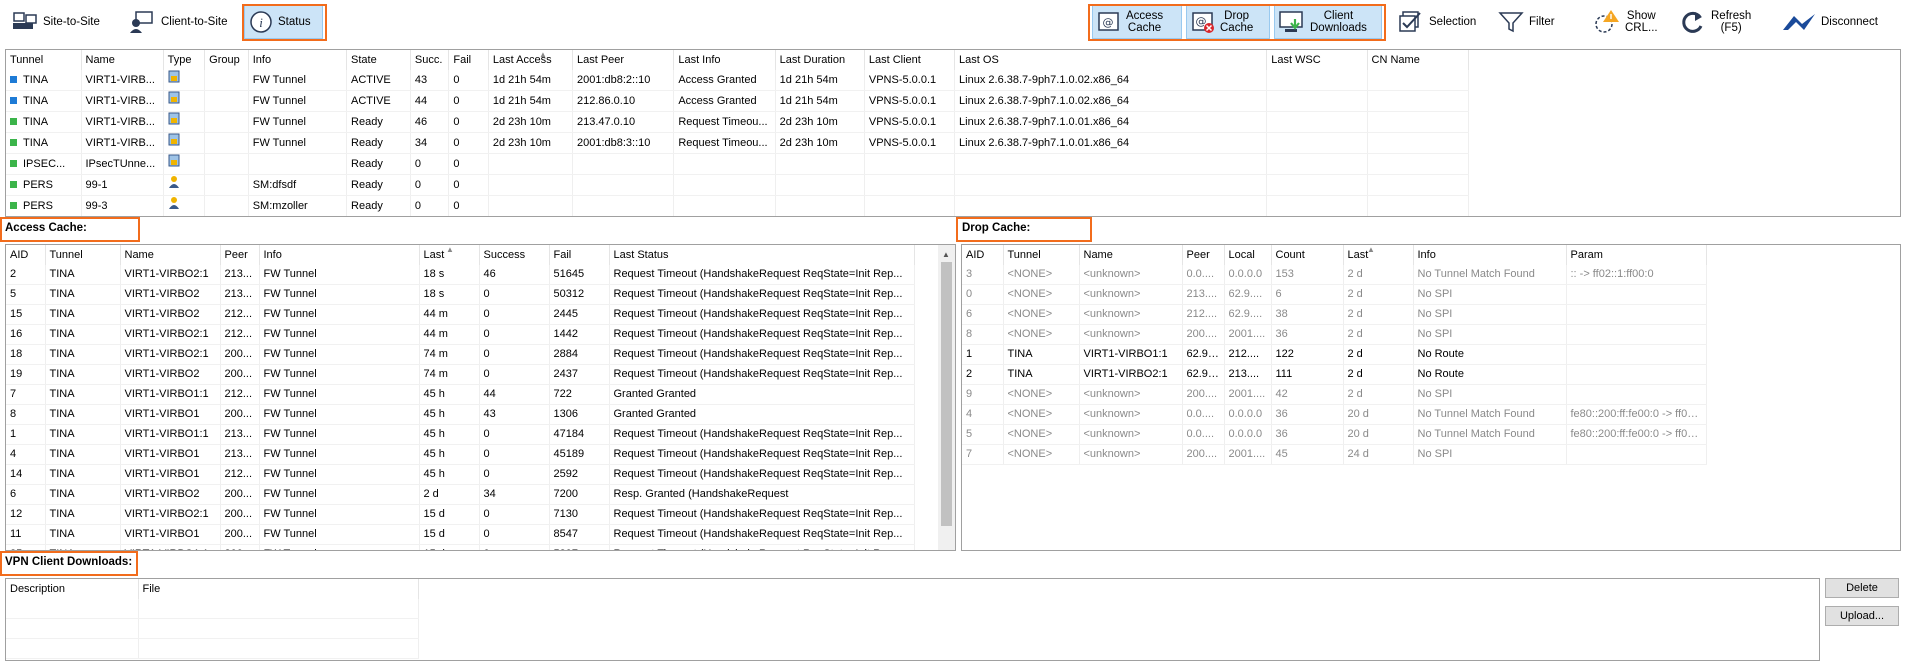 This screenshot has height=661, width=1906. Describe the element at coordinates (738, 164) in the screenshot. I see `table-row: IPSEC... IPsecTUnne... Ready 0 0` at that location.